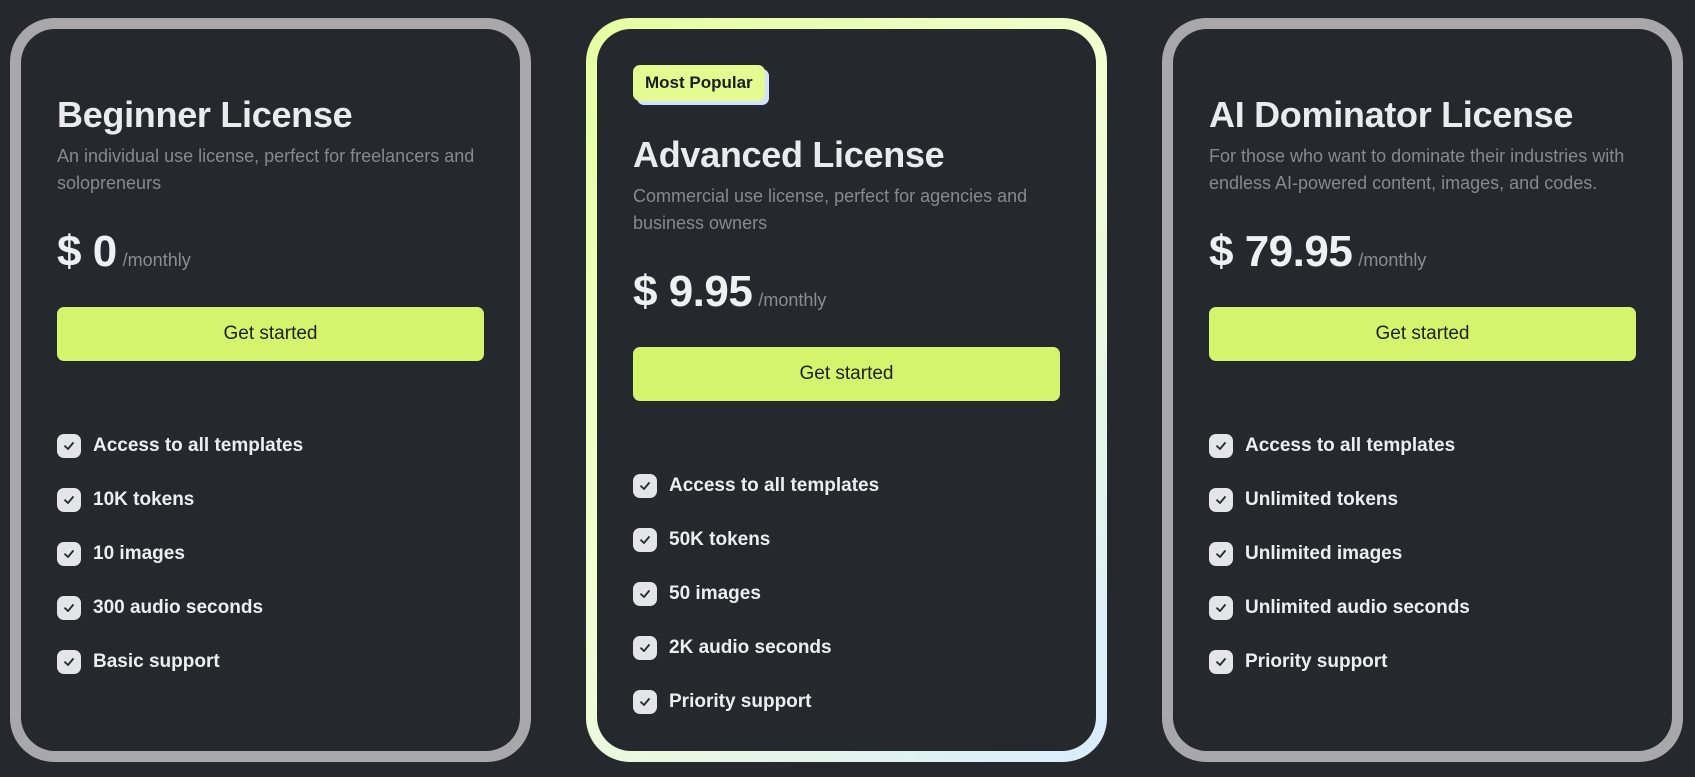 The height and width of the screenshot is (777, 1695). I want to click on price-row: $ 79.95 /monthly, so click(1422, 252).